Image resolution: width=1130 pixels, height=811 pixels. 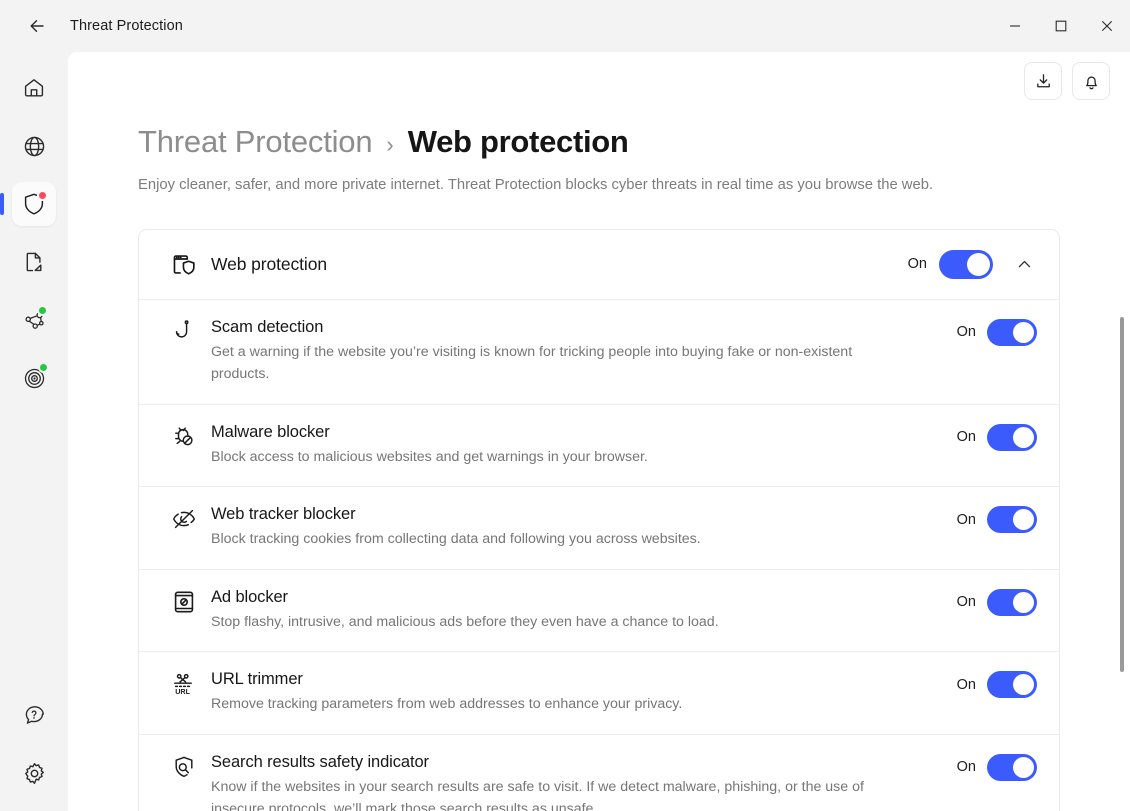 What do you see at coordinates (565, 26) in the screenshot?
I see `title-bar: Threat Protection` at bounding box center [565, 26].